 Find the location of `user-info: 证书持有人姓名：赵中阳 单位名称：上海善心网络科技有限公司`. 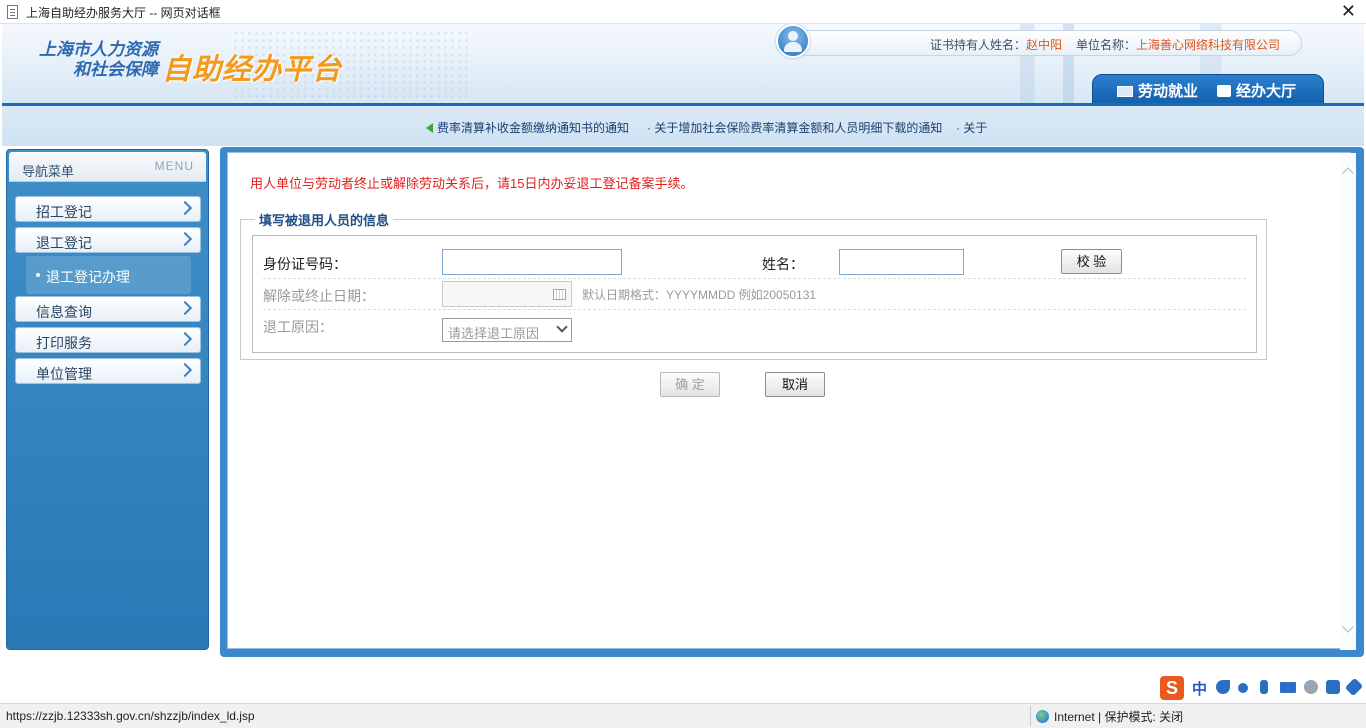

user-info: 证书持有人姓名：赵中阳 单位名称：上海善心网络科技有限公司 is located at coordinates (1105, 44).